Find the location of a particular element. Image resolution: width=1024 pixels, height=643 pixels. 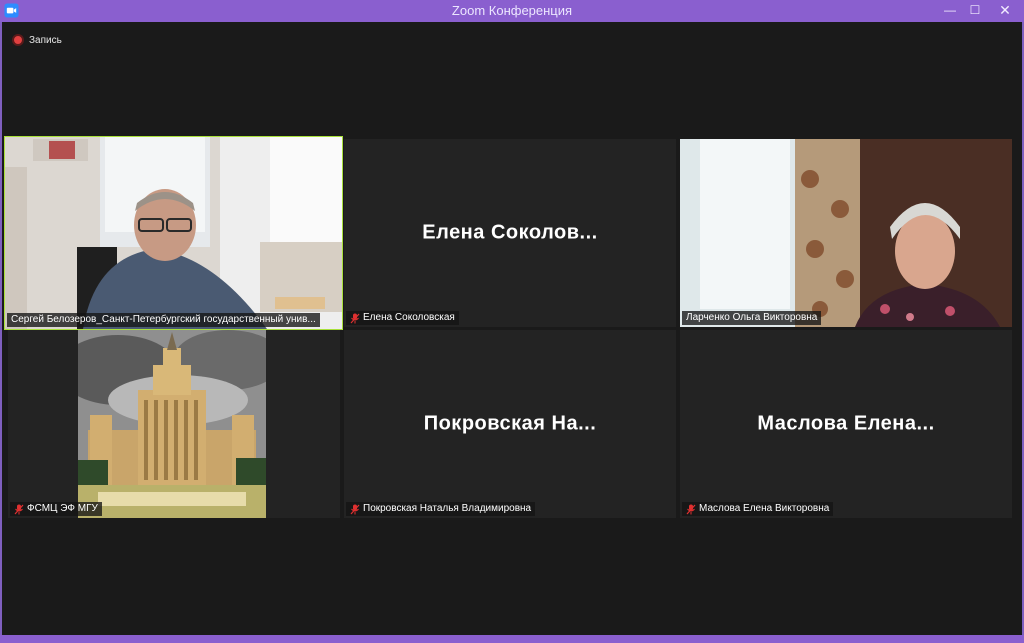

minimize-button: — is located at coordinates (950, 11).